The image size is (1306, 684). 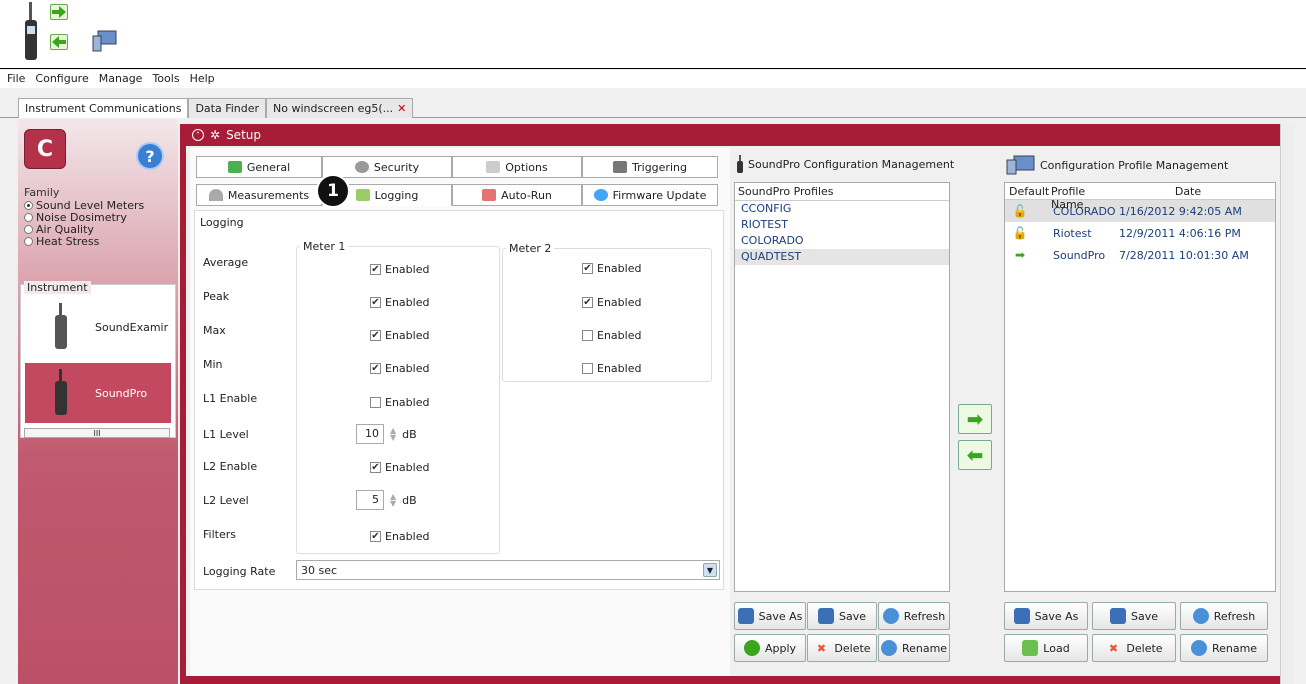 What do you see at coordinates (611, 335) in the screenshot?
I see `m2-max-checkbox: Enabled` at bounding box center [611, 335].